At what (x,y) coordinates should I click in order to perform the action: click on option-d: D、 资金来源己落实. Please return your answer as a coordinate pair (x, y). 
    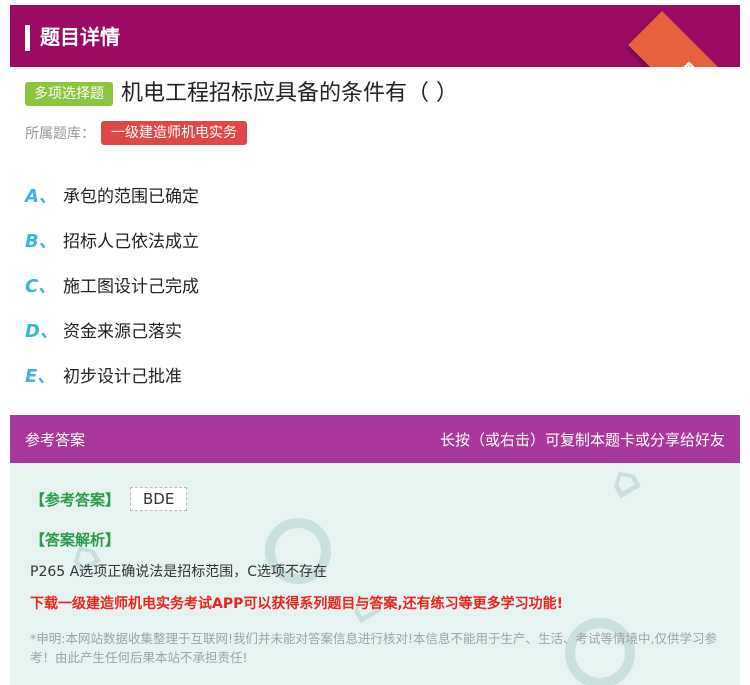
    Looking at the image, I should click on (375, 329).